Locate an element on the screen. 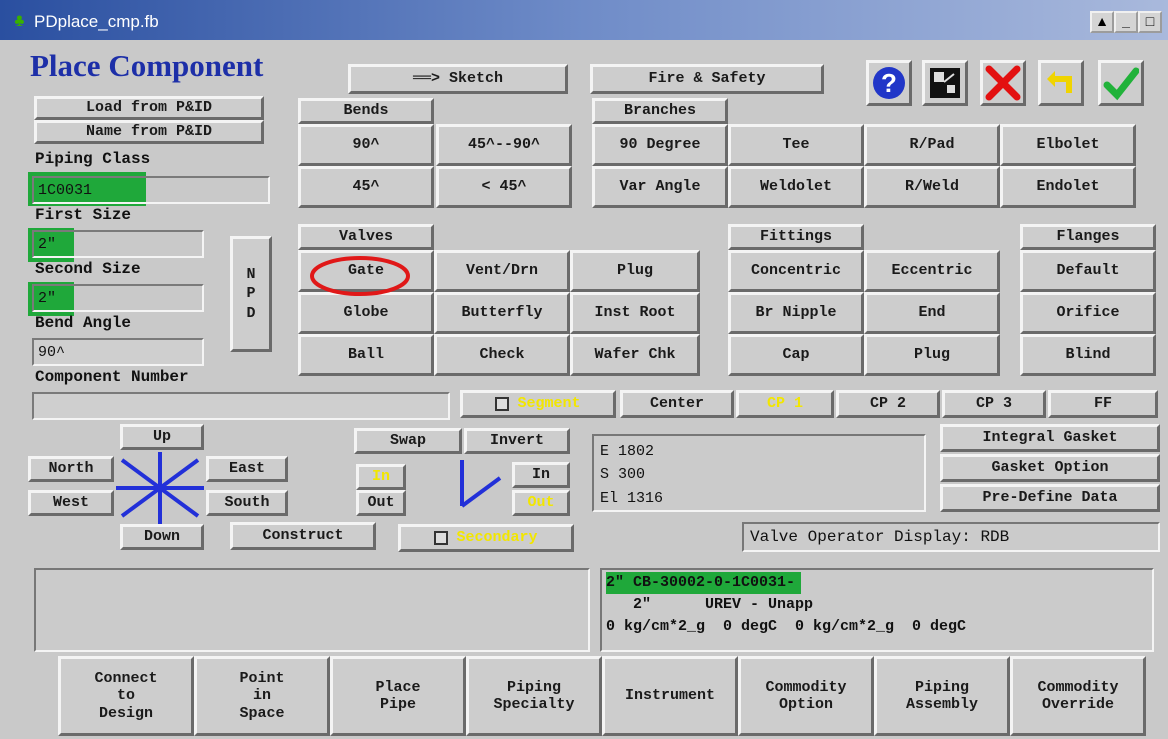 The width and height of the screenshot is (1168, 739). piping-class-field: 1C0031 is located at coordinates (151, 190).